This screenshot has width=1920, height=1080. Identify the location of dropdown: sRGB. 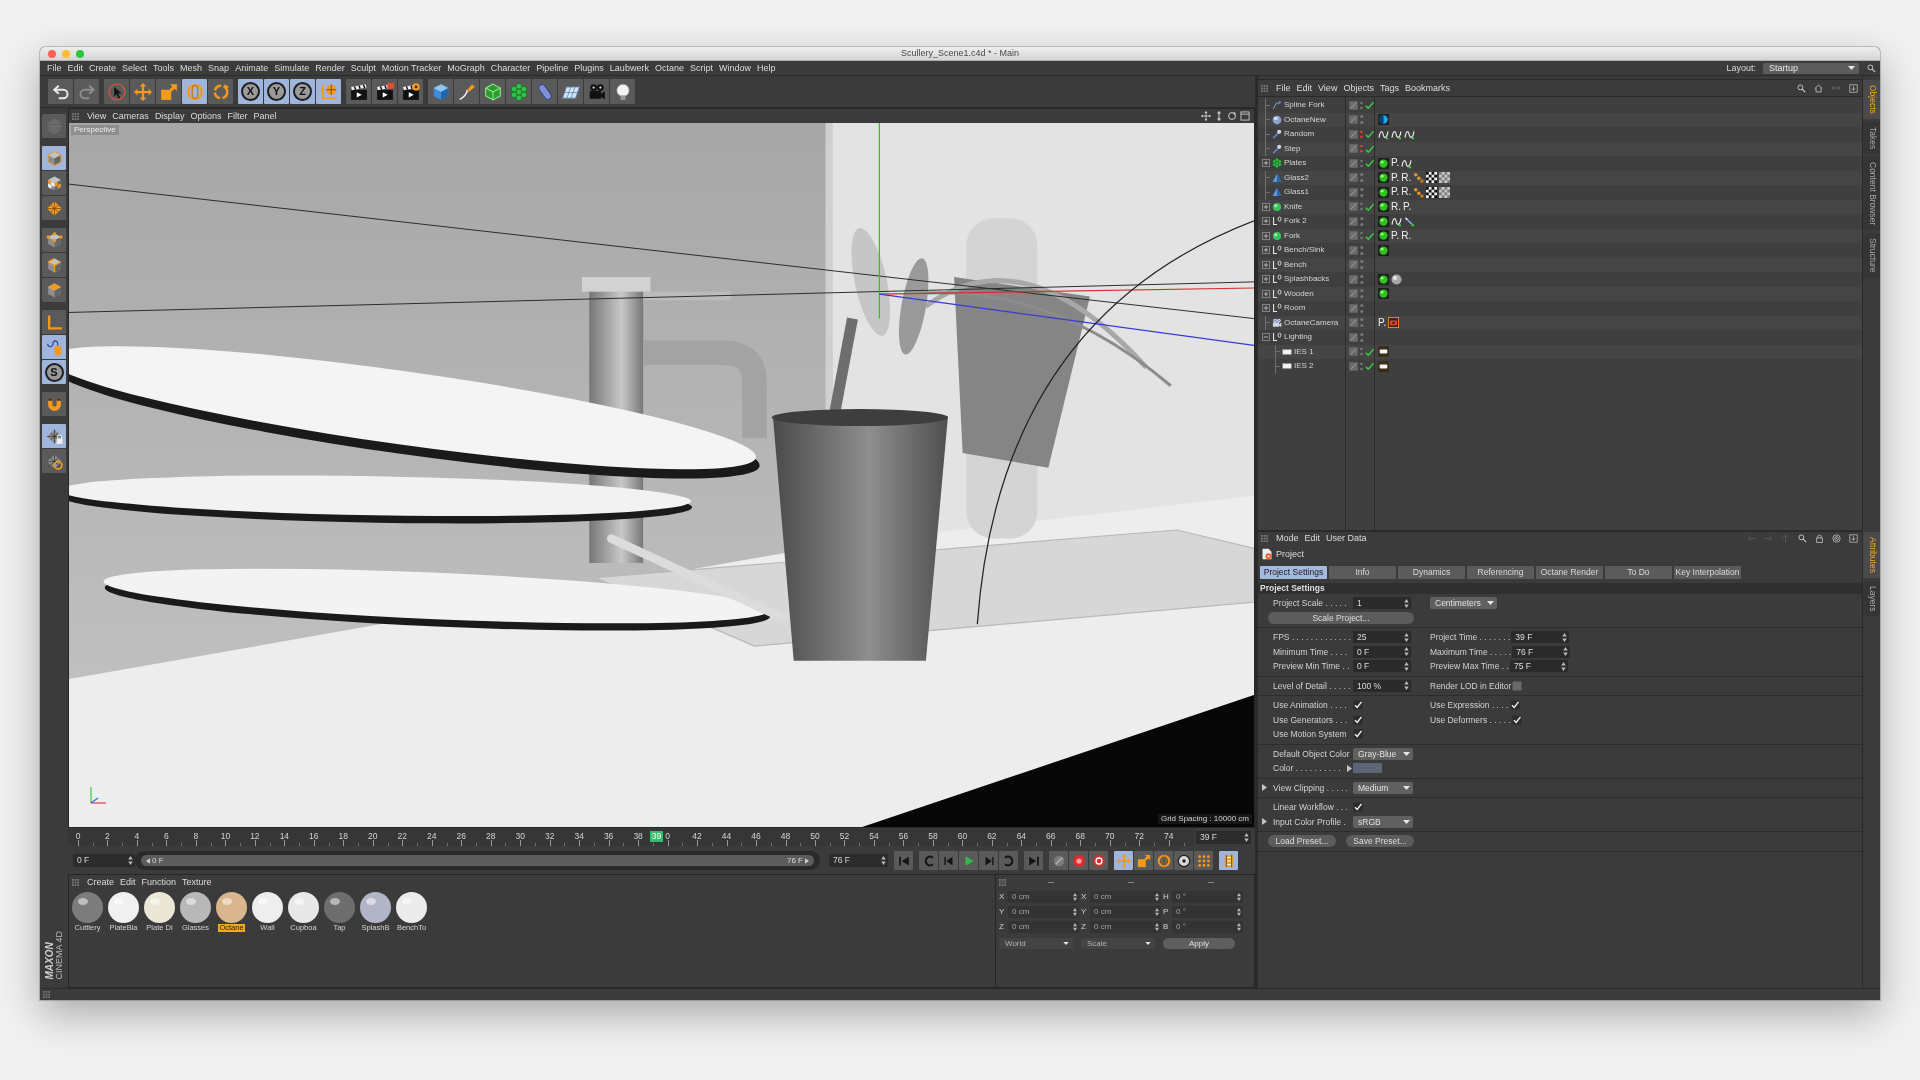
(1383, 821).